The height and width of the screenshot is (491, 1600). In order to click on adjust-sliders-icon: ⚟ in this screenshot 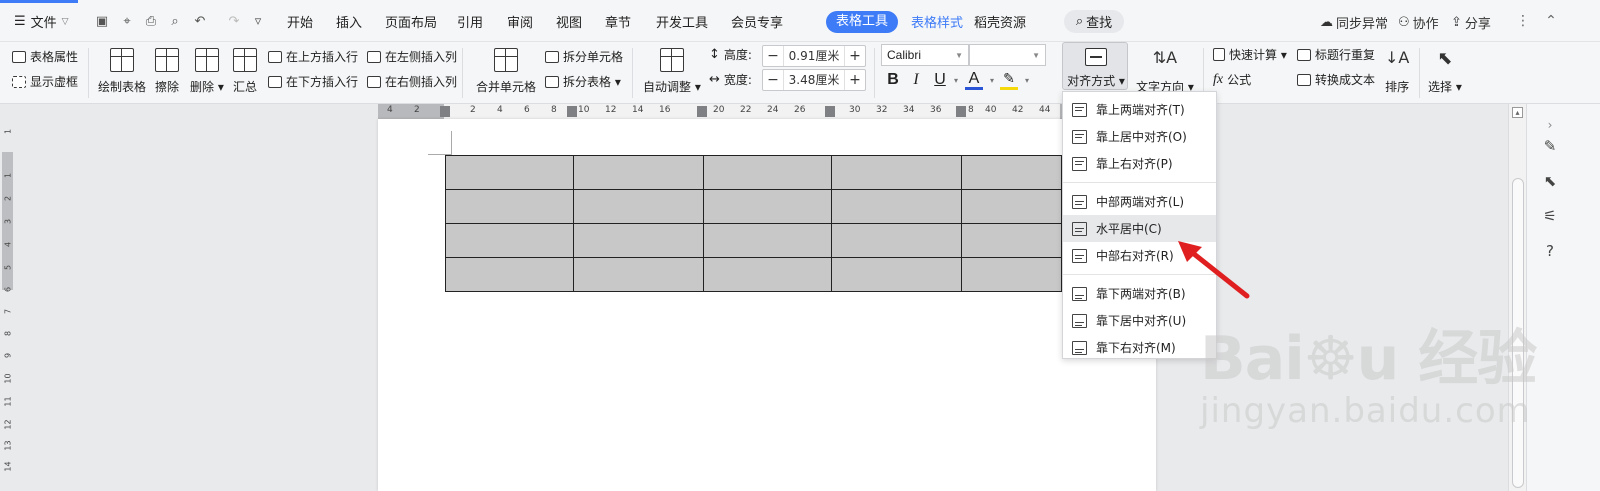, I will do `click(1550, 216)`.